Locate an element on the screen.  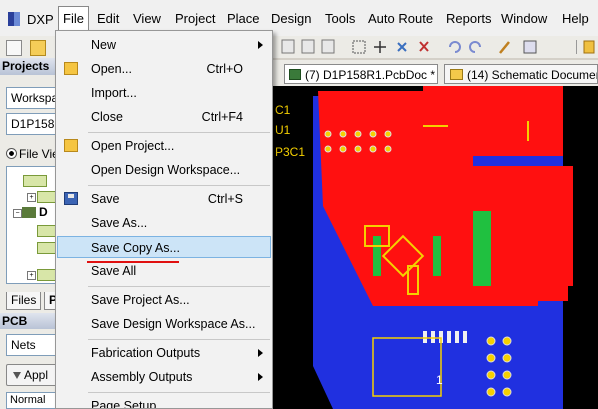
file-view-radio: File Vie is located at coordinates (32, 154).